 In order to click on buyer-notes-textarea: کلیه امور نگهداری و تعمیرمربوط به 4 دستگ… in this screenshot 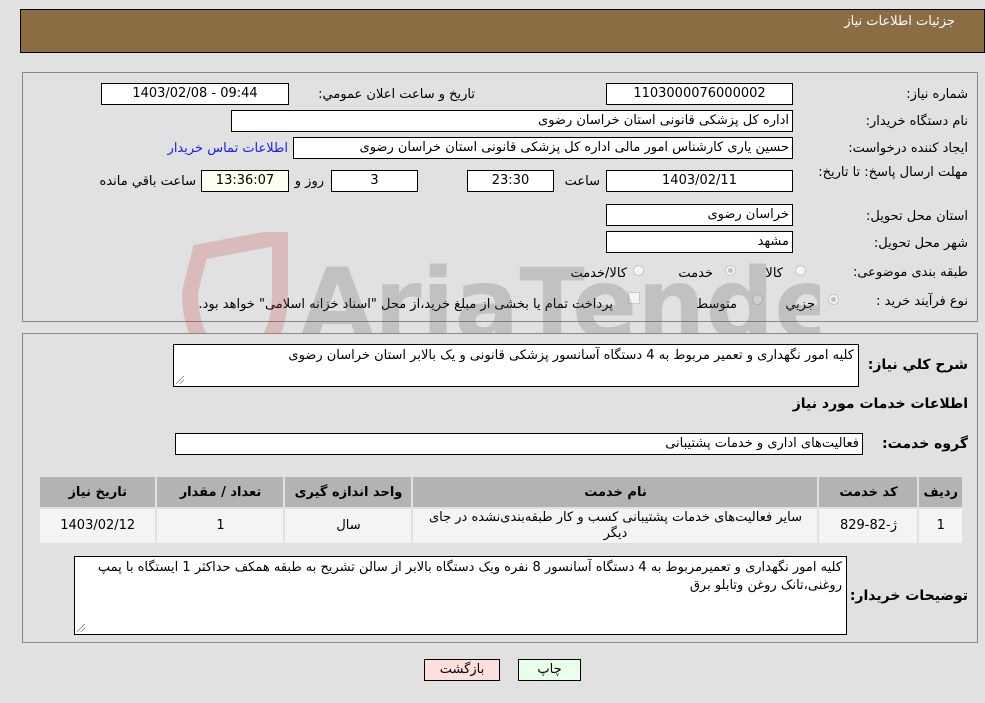, I will do `click(460, 595)`.